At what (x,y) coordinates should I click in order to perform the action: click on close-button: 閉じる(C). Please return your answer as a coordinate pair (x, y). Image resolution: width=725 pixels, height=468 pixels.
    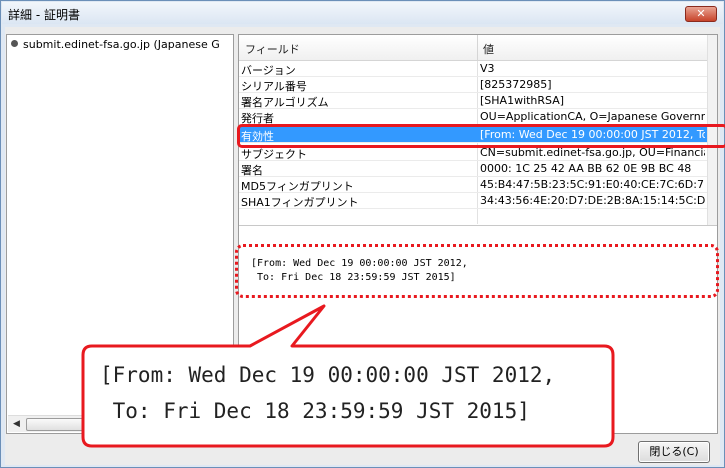
    Looking at the image, I should click on (674, 452).